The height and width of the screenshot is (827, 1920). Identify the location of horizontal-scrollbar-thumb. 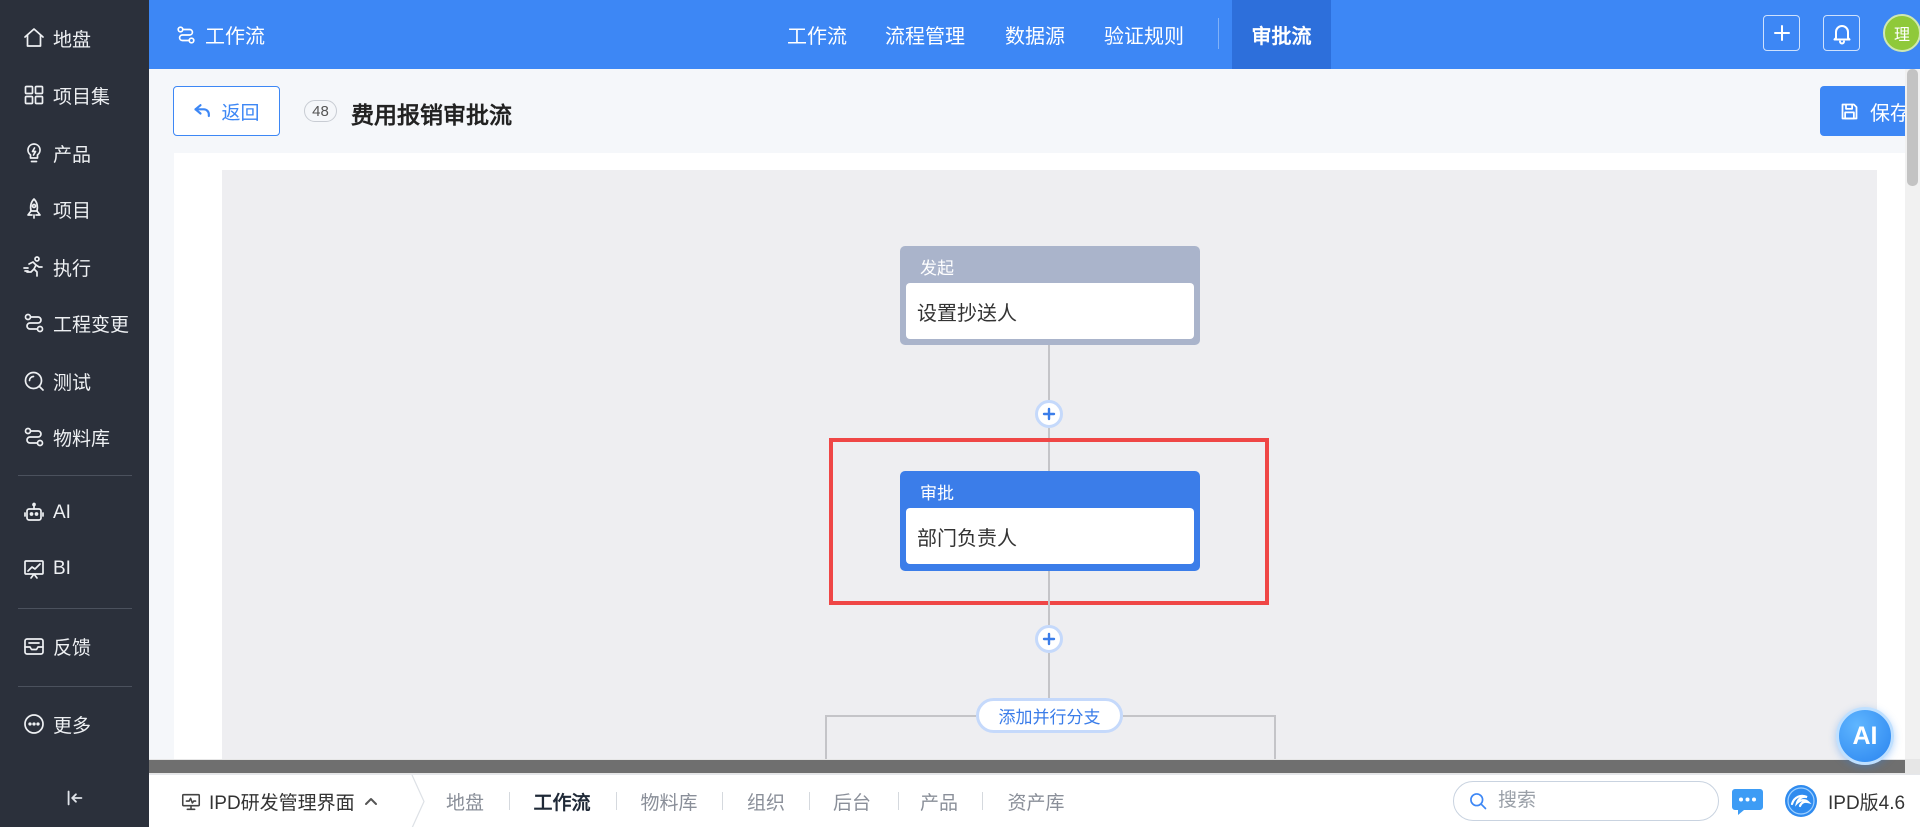
(1027, 766).